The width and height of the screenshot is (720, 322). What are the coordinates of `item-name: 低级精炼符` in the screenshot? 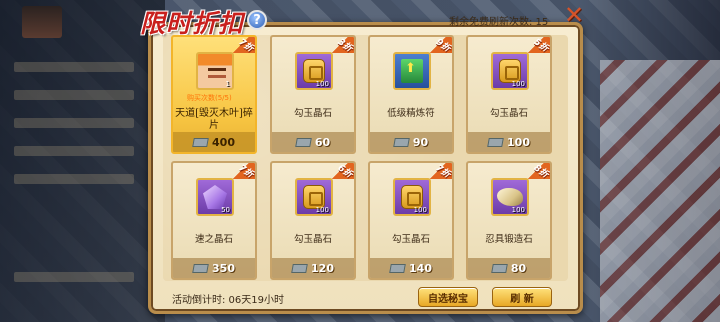 It's located at (411, 113).